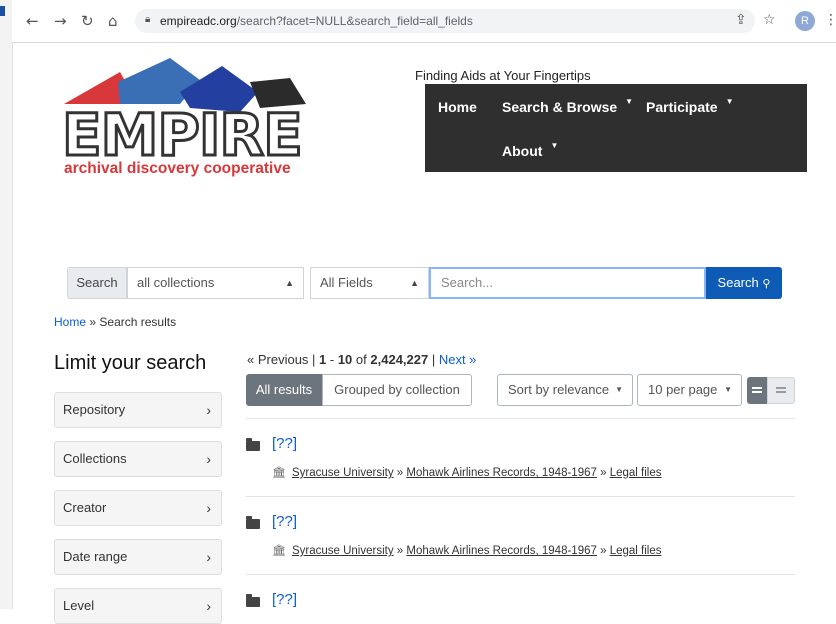 This screenshot has width=836, height=624. Describe the element at coordinates (94, 409) in the screenshot. I see `facet-label: Repository` at that location.